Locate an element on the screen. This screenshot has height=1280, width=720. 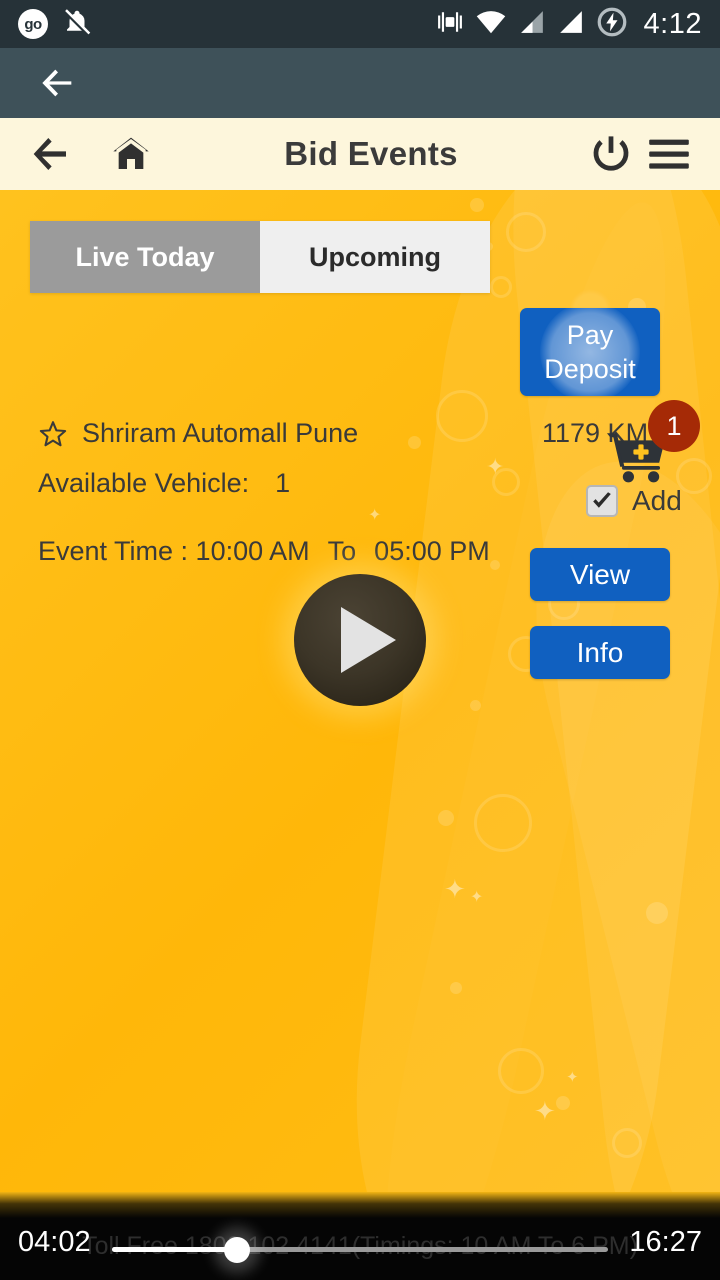
wifi-icon is located at coordinates (491, 24).